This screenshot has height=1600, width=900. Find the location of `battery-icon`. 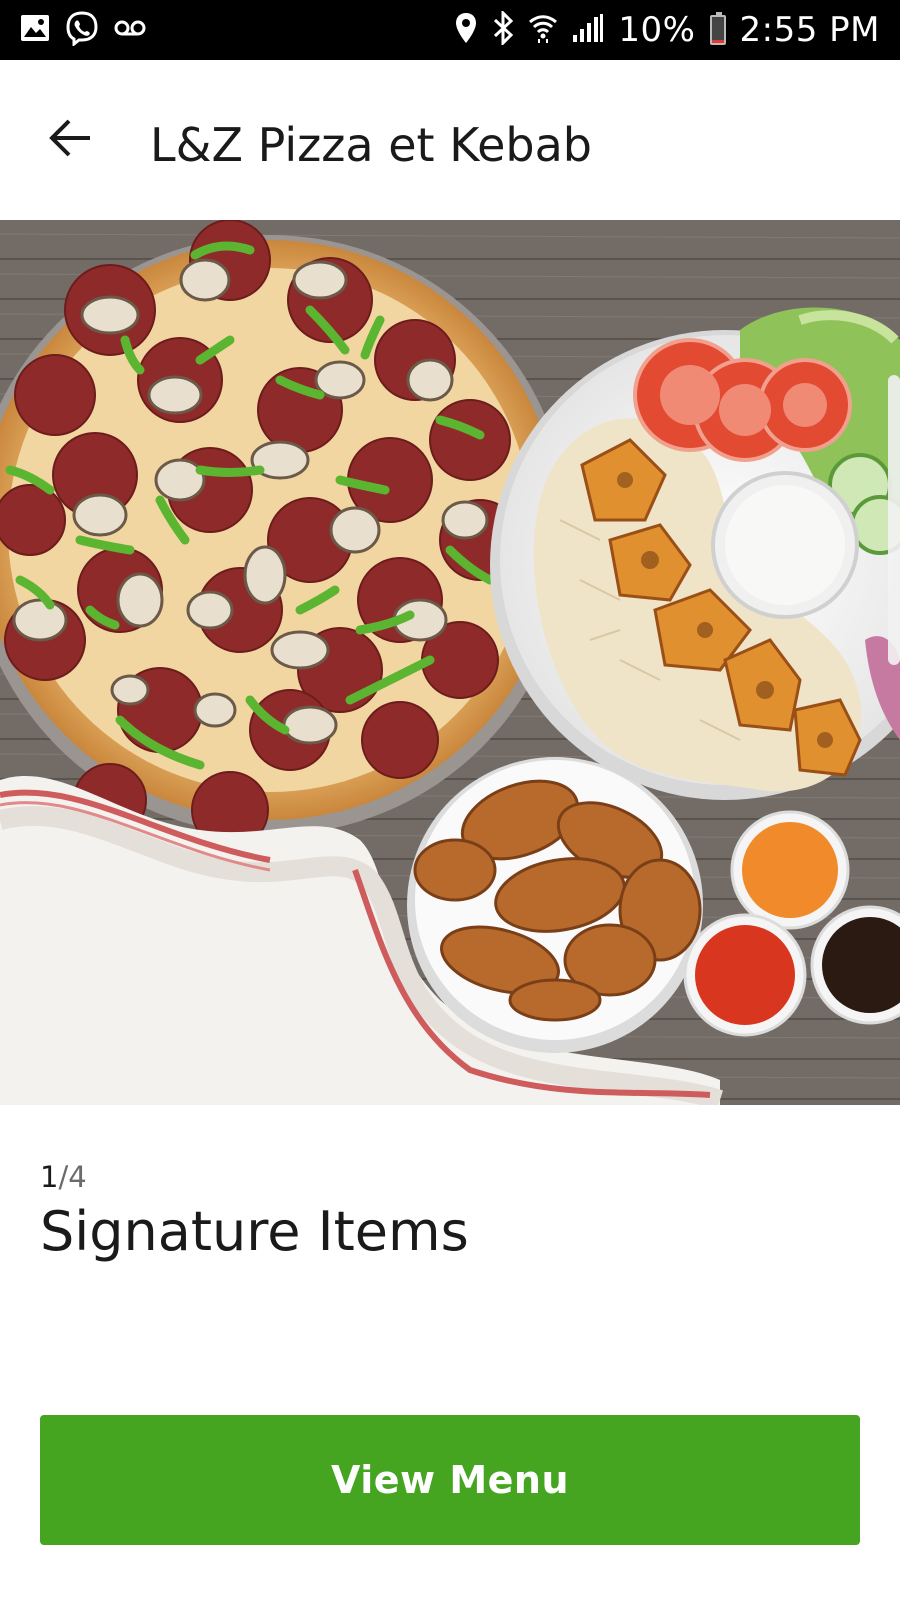

battery-icon is located at coordinates (717, 28).